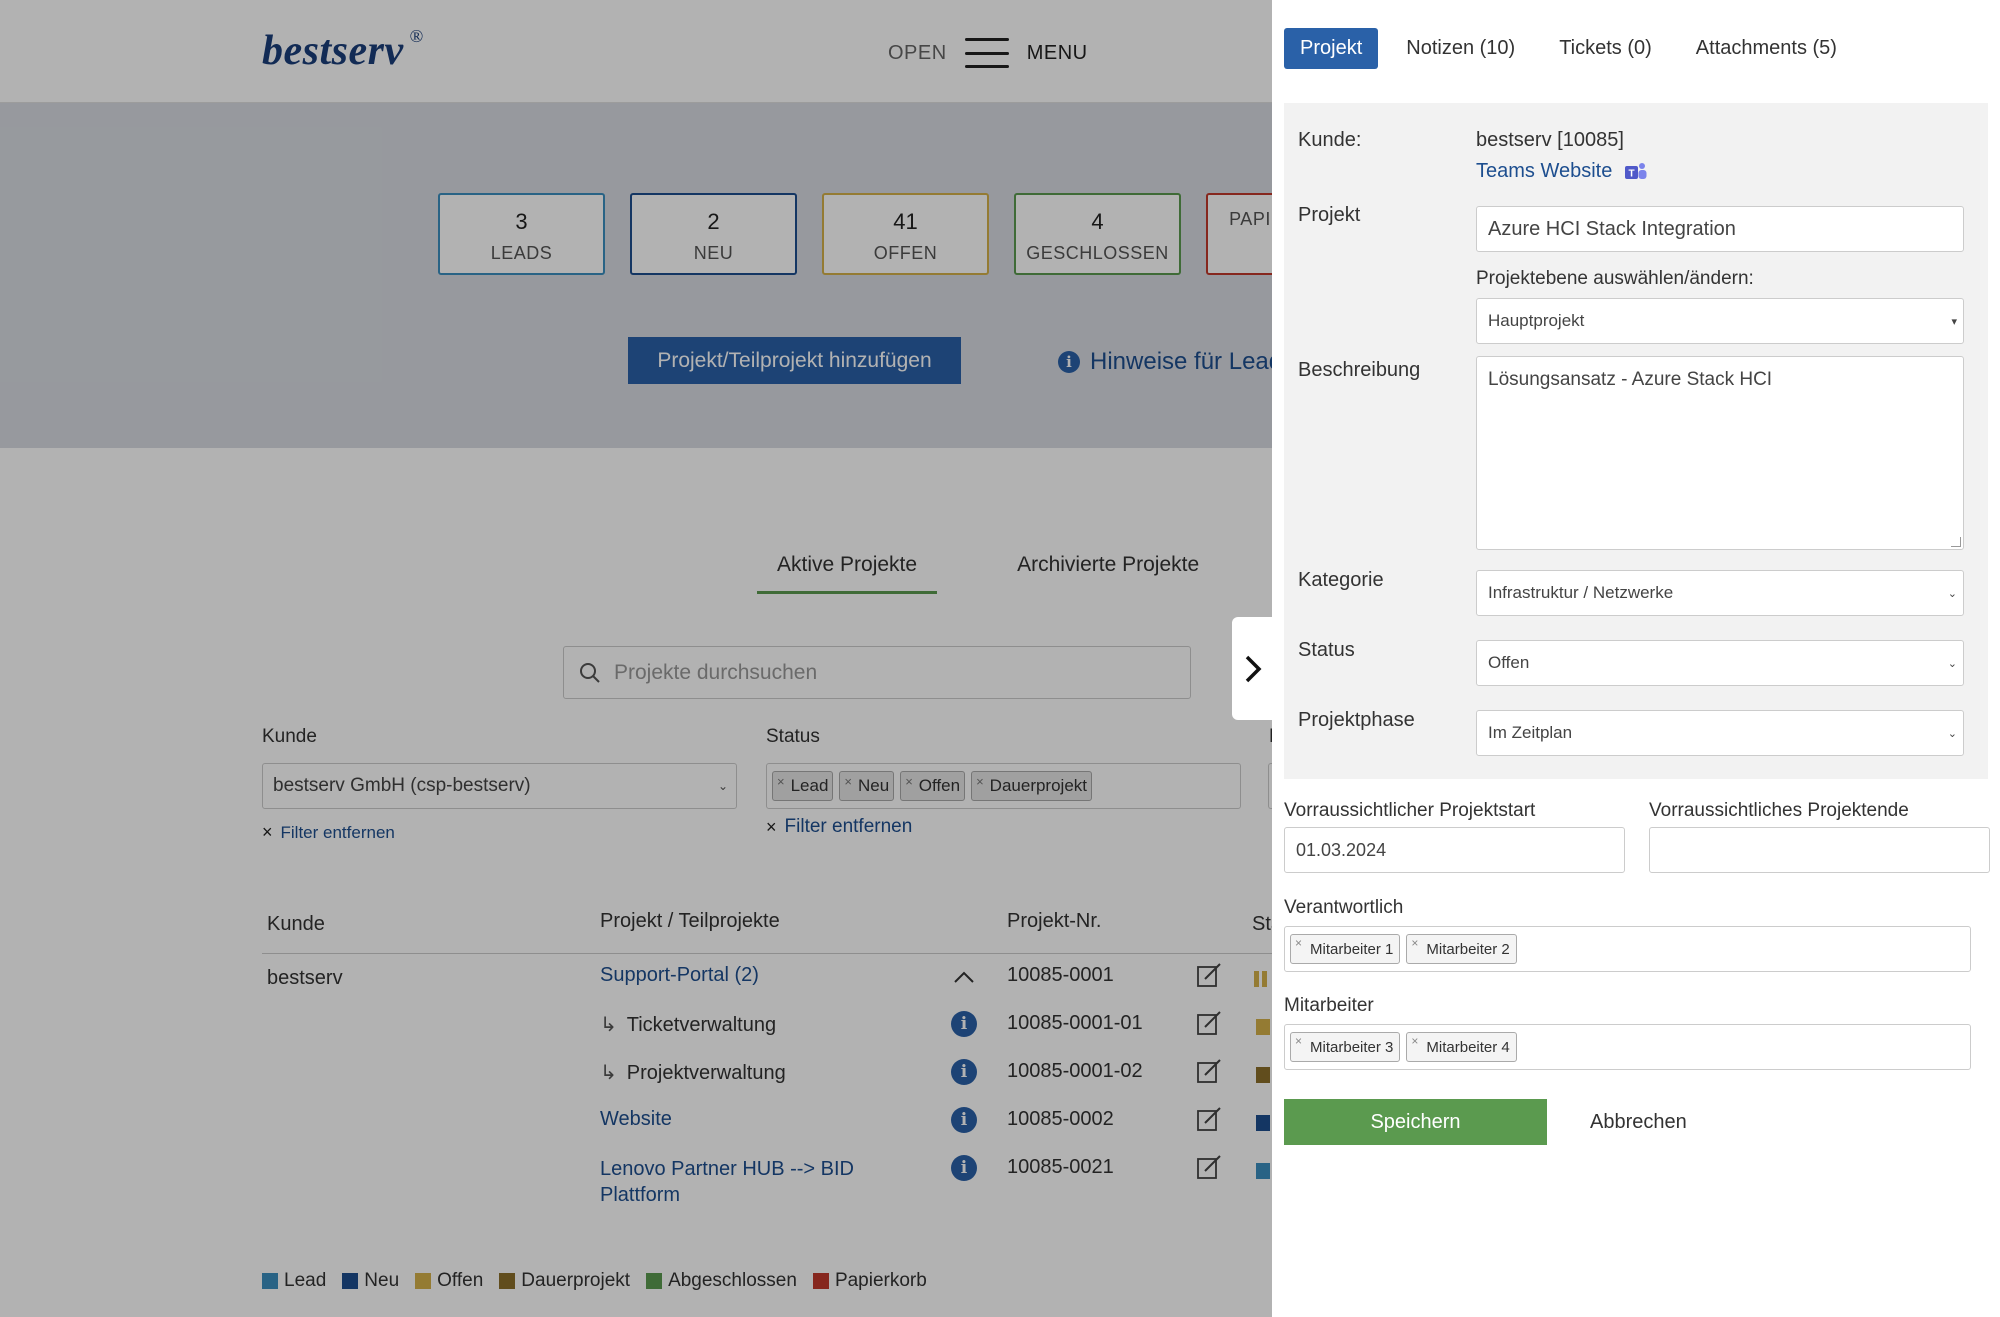 The image size is (2000, 1317). I want to click on projekt-name-input: Azure HCI Stack Integration, so click(1720, 229).